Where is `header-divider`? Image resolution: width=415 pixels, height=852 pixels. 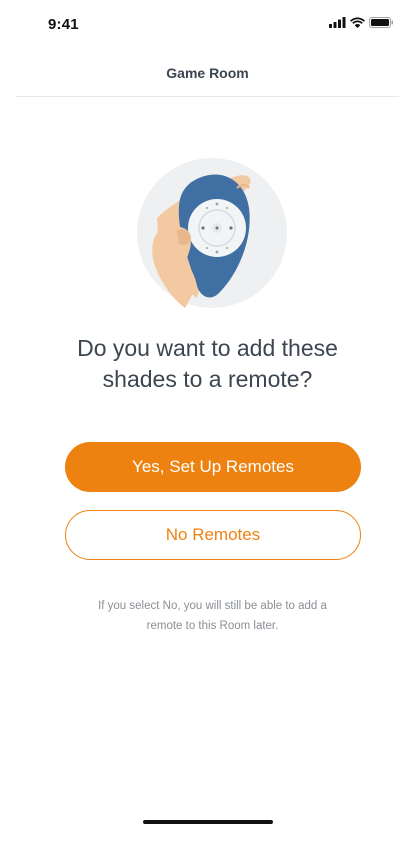
header-divider is located at coordinates (207, 96).